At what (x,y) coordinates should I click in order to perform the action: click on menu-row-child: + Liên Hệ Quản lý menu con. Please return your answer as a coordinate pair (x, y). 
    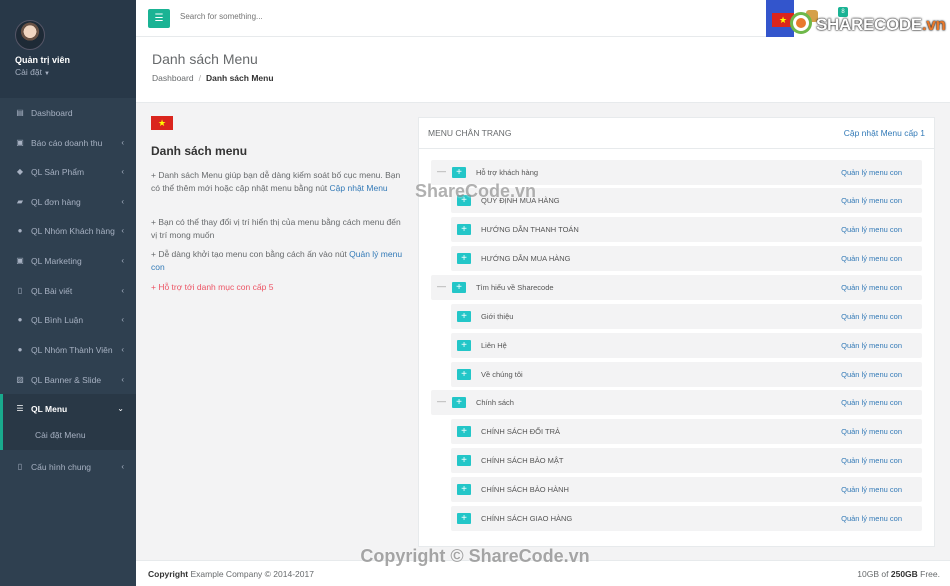
    Looking at the image, I should click on (686, 345).